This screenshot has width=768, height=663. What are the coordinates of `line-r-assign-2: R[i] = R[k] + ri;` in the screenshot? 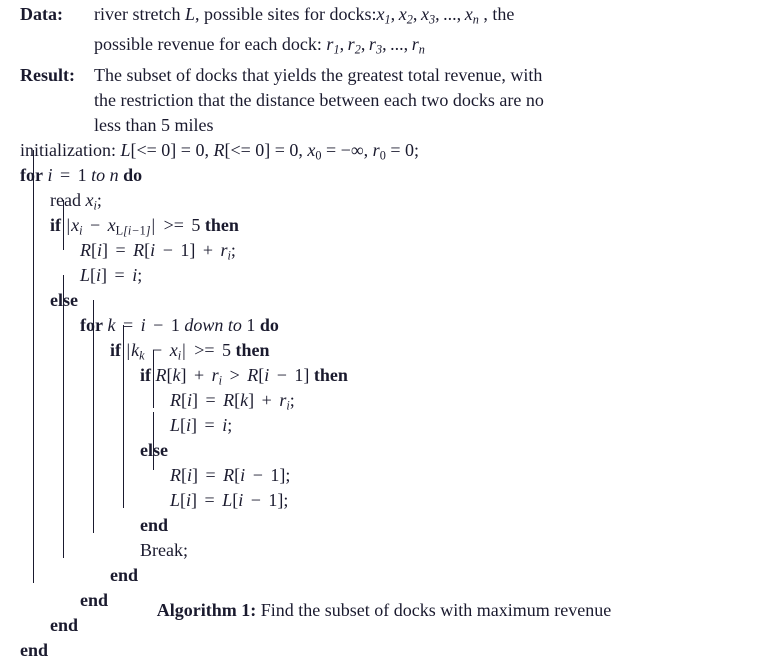 It's located at (232, 401).